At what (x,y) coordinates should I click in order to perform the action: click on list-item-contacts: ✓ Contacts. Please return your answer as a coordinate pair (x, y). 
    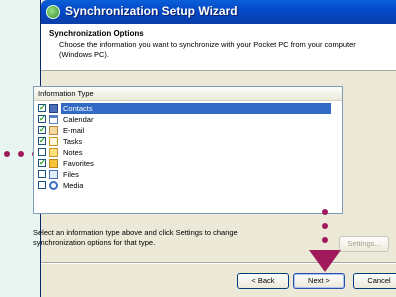
    Looking at the image, I should click on (188, 108).